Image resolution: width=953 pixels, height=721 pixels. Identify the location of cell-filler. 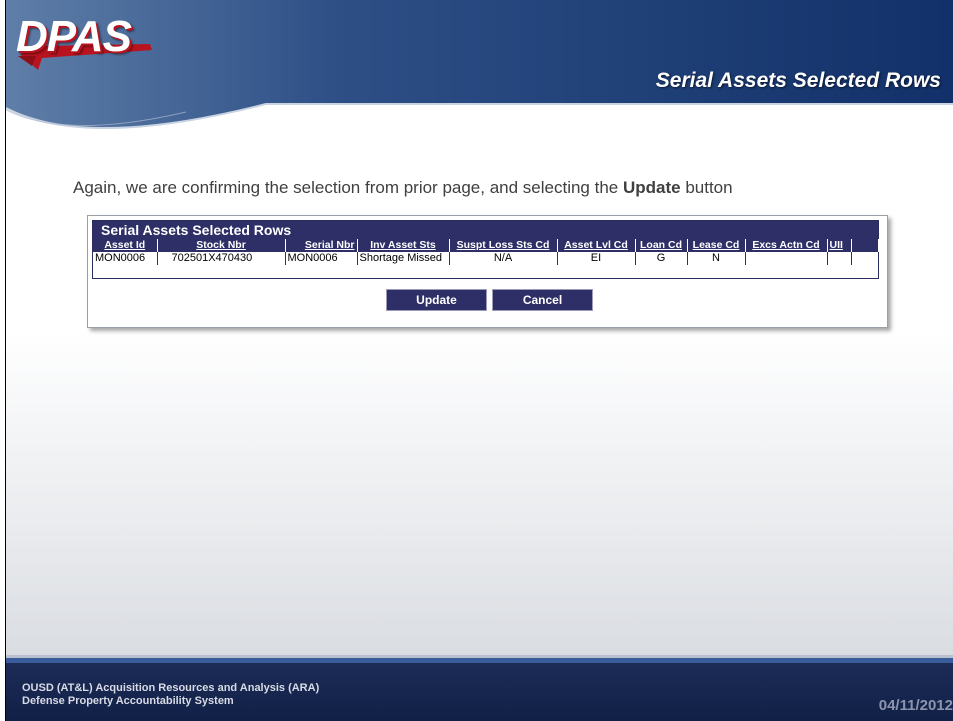
(864, 258).